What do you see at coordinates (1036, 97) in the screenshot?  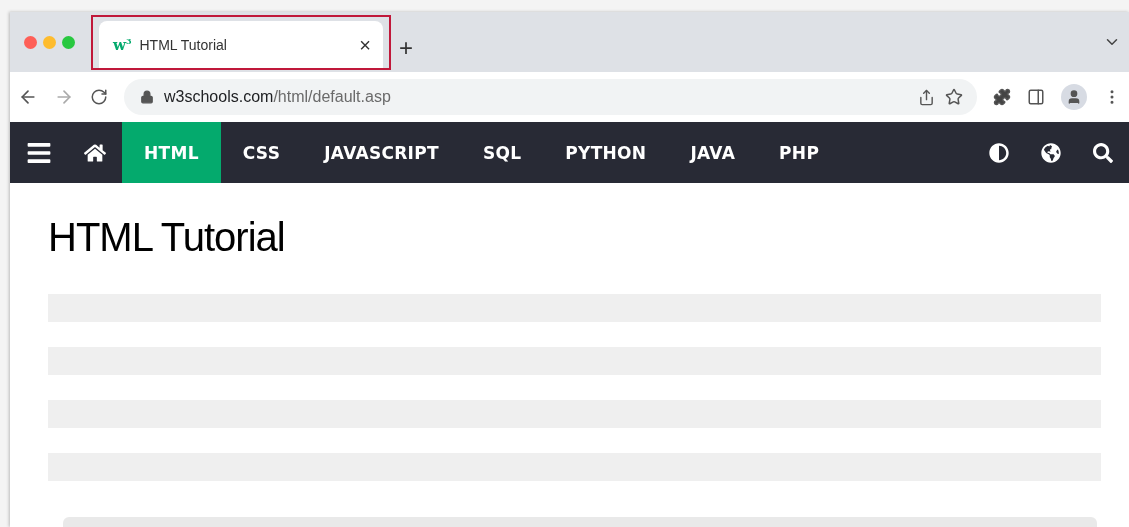 I see `side-panel-icon` at bounding box center [1036, 97].